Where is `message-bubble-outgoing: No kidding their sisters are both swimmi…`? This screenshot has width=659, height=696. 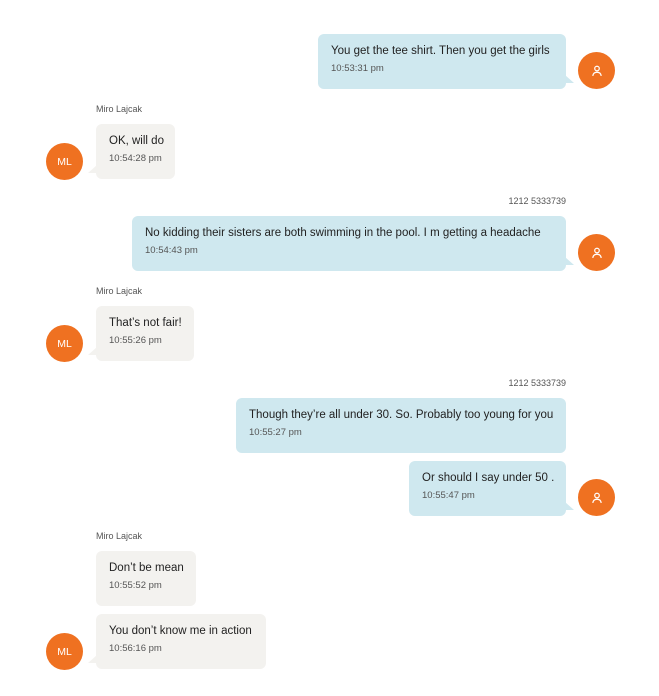
message-bubble-outgoing: No kidding their sisters are both swimmi… is located at coordinates (353, 243).